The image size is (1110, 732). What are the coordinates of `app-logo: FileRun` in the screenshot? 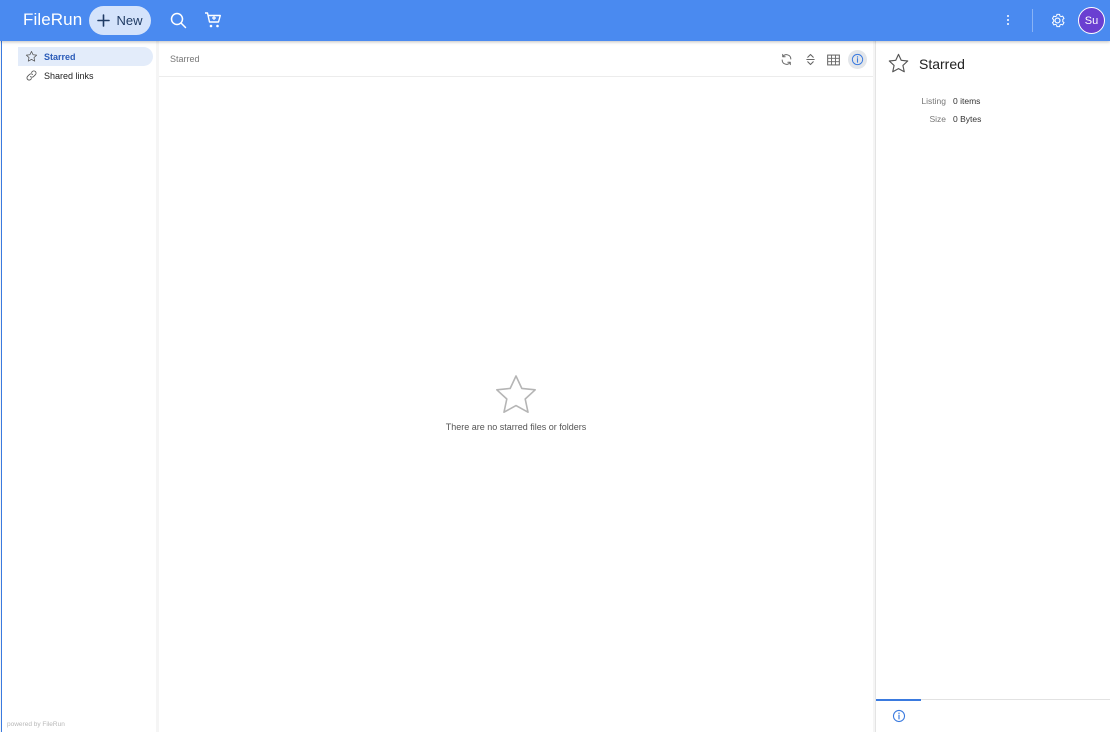 It's located at (52, 20).